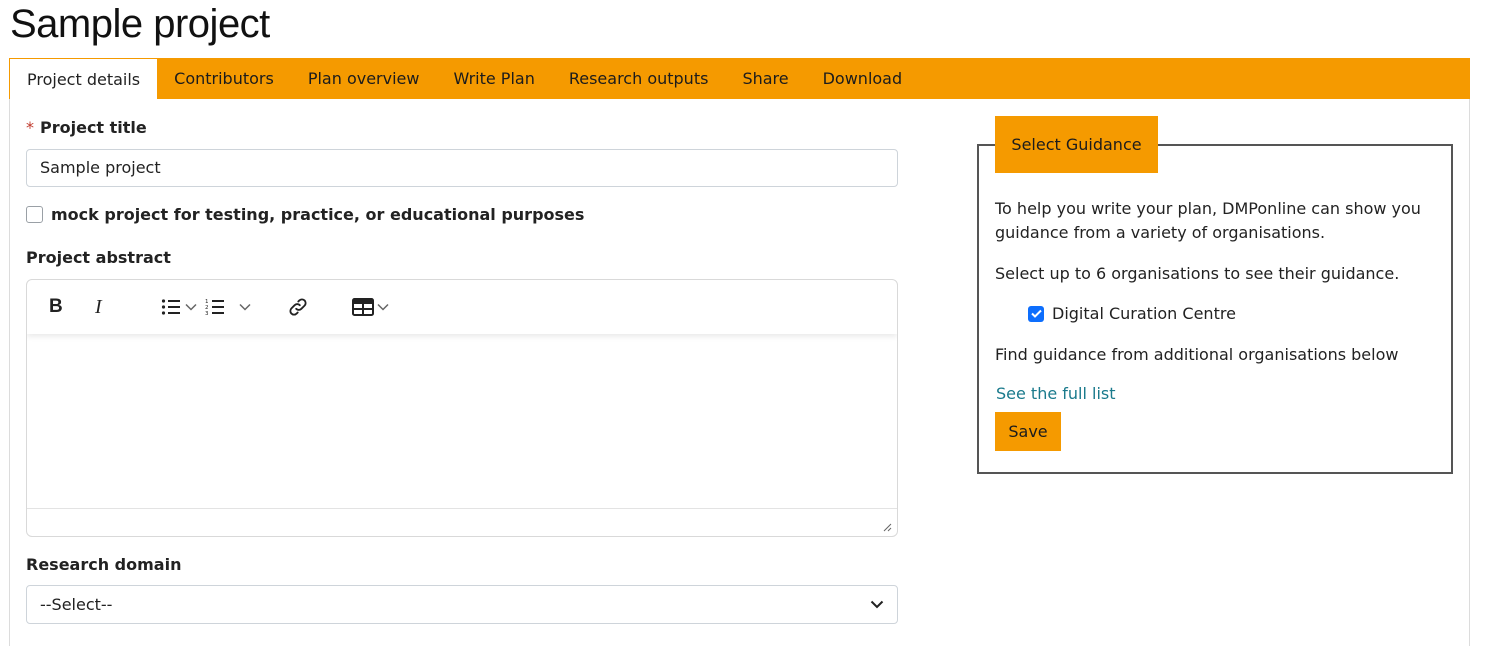  Describe the element at coordinates (34, 214) in the screenshot. I see `mock-project-checkbox` at that location.